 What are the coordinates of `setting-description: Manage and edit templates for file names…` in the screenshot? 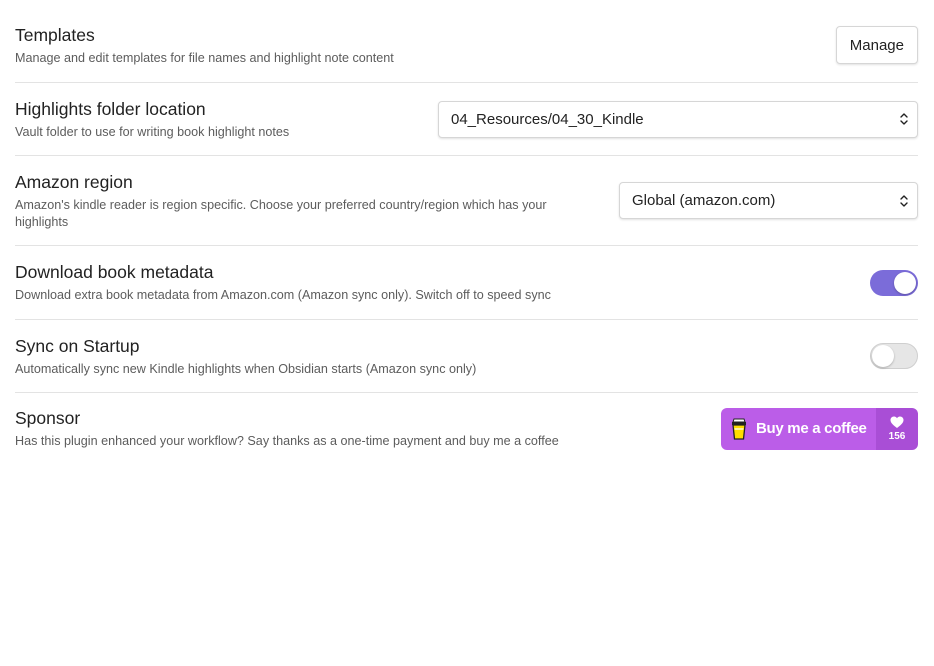 It's located at (204, 57).